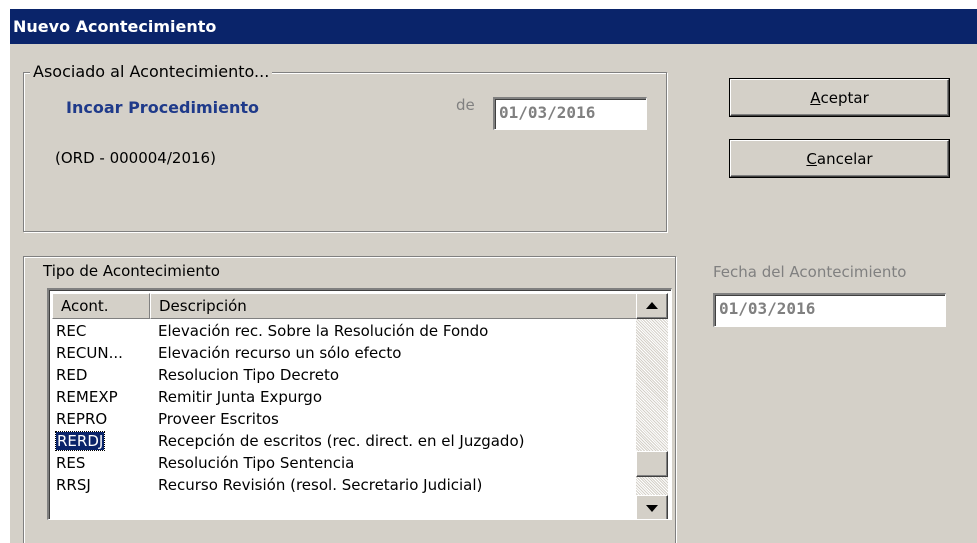 Image resolution: width=977 pixels, height=543 pixels. What do you see at coordinates (73, 485) in the screenshot?
I see `item-code: RRSJ` at bounding box center [73, 485].